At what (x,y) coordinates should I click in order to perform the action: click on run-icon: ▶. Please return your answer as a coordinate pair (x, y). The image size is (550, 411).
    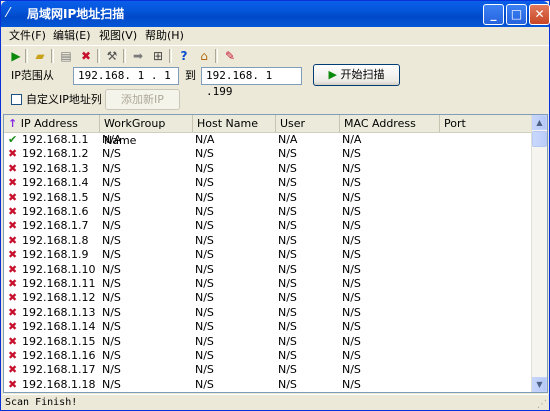
    Looking at the image, I should click on (16, 56).